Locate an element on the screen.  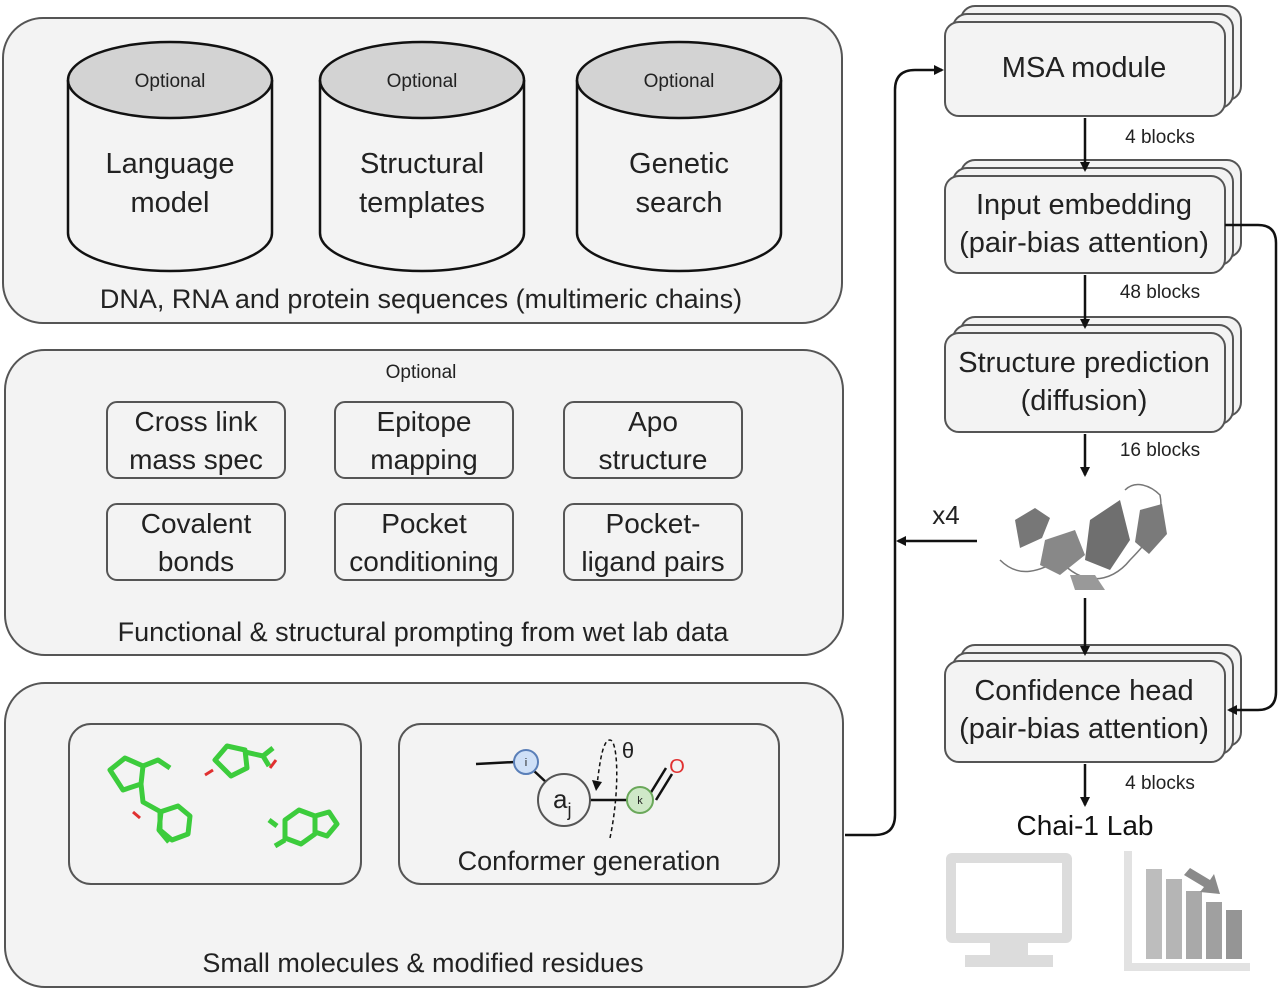
msa-blocks-label: 4 blocks is located at coordinates (1160, 137).